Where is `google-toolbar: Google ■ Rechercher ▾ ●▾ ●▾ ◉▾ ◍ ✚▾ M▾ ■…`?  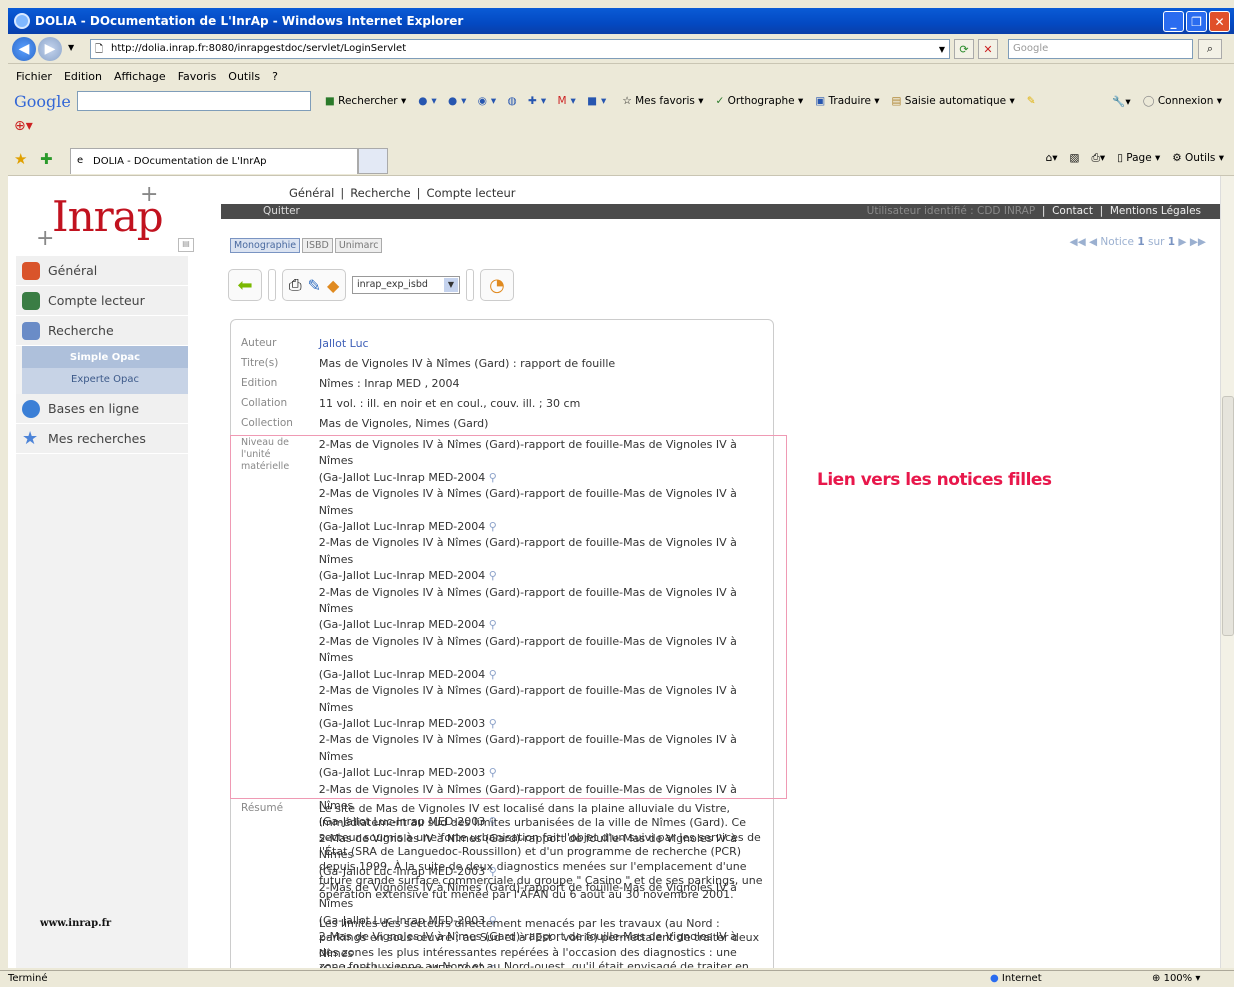 google-toolbar: Google ■ Rechercher ▾ ●▾ ●▾ ◉▾ ◍ ✚▾ M▾ ■… is located at coordinates (621, 101).